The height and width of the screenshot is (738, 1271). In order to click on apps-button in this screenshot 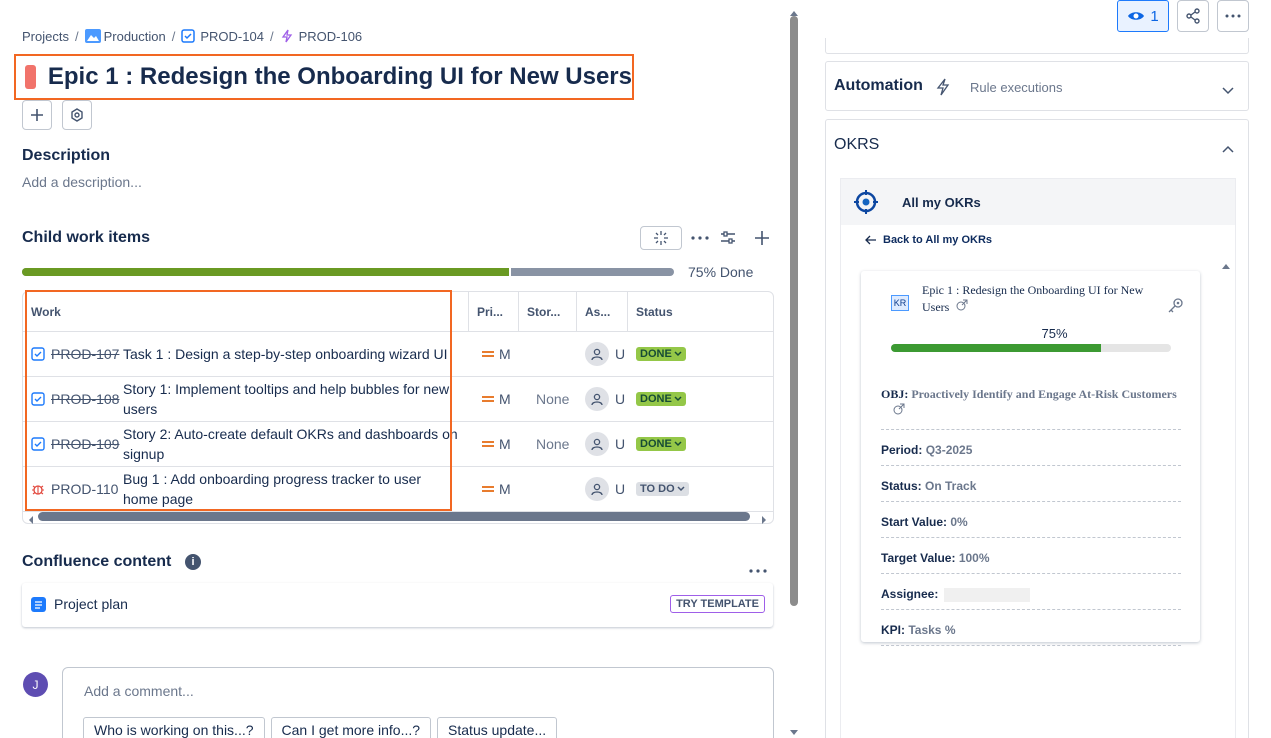, I will do `click(77, 115)`.